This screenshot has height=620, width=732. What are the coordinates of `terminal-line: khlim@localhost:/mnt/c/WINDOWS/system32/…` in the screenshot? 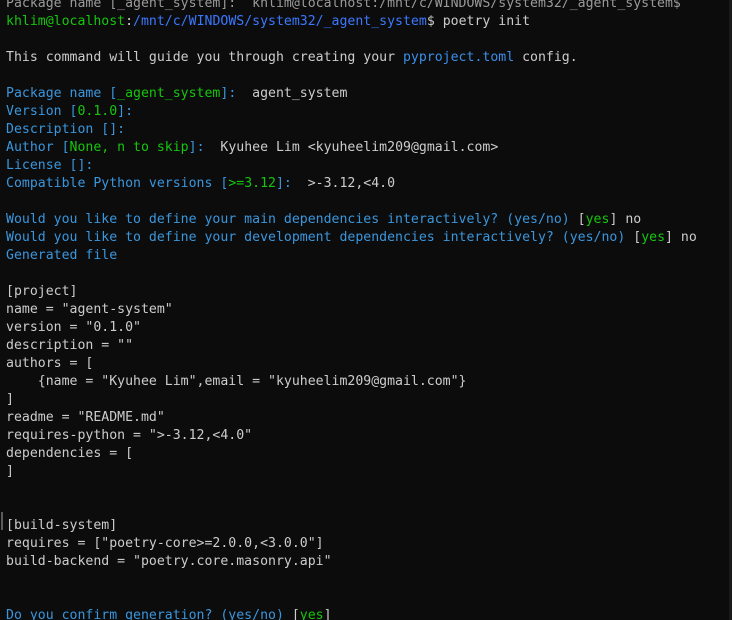 It's located at (268, 22).